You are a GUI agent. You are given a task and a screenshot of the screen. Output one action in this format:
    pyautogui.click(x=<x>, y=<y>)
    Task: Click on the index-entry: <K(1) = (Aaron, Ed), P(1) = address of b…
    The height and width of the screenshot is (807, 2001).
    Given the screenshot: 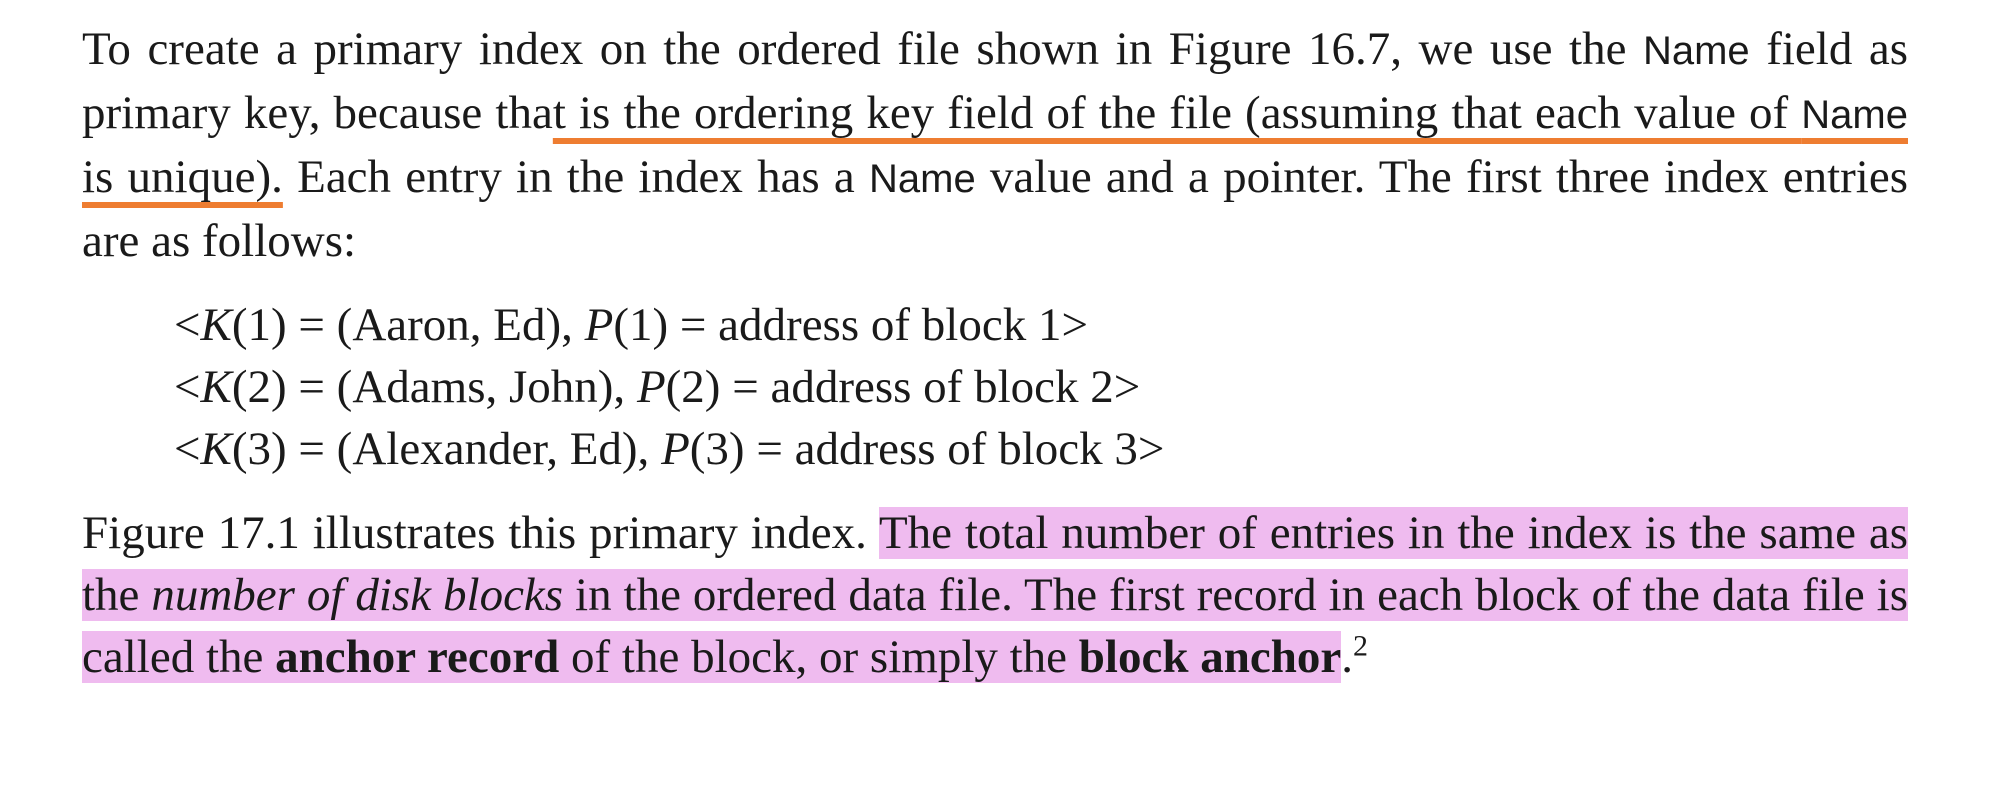 What is the action you would take?
    pyautogui.click(x=1041, y=325)
    